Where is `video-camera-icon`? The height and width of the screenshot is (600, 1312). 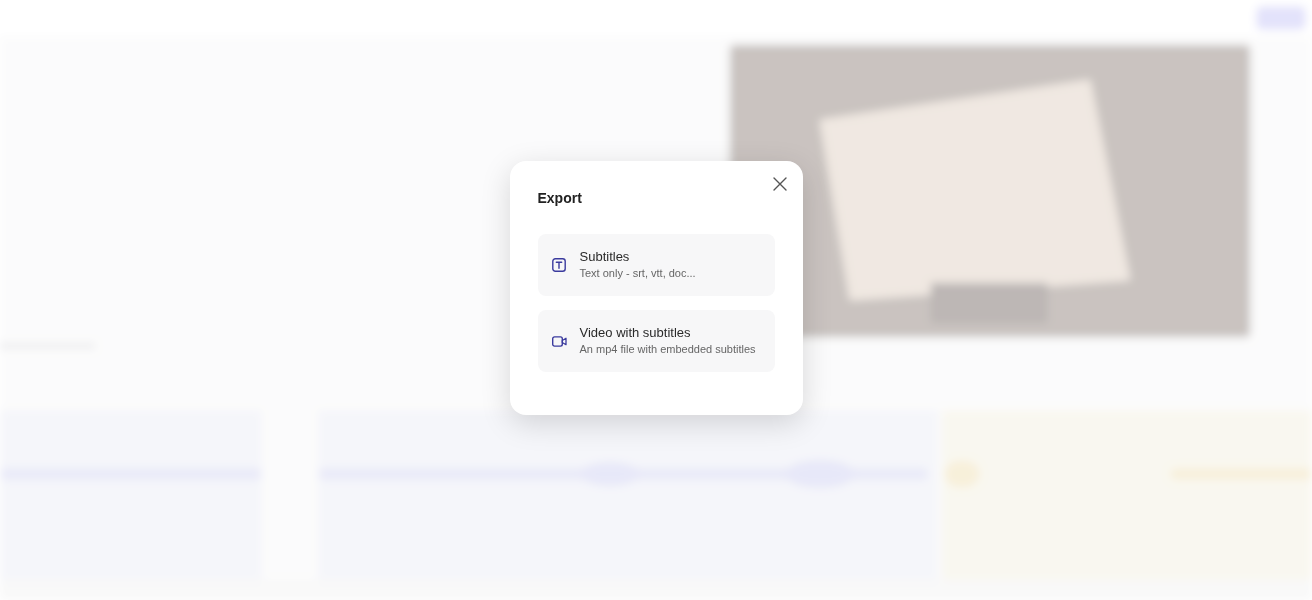
video-camera-icon is located at coordinates (559, 341).